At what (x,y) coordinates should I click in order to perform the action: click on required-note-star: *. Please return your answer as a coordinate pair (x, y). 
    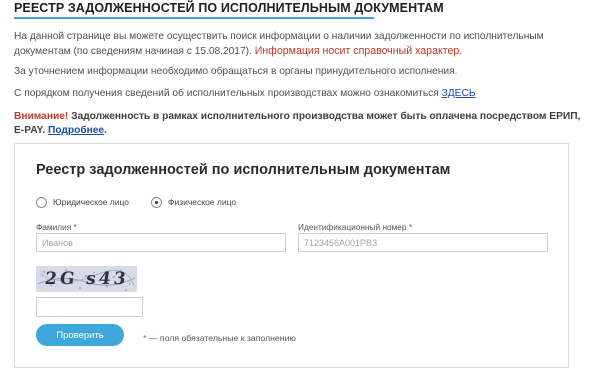
    Looking at the image, I should click on (145, 338).